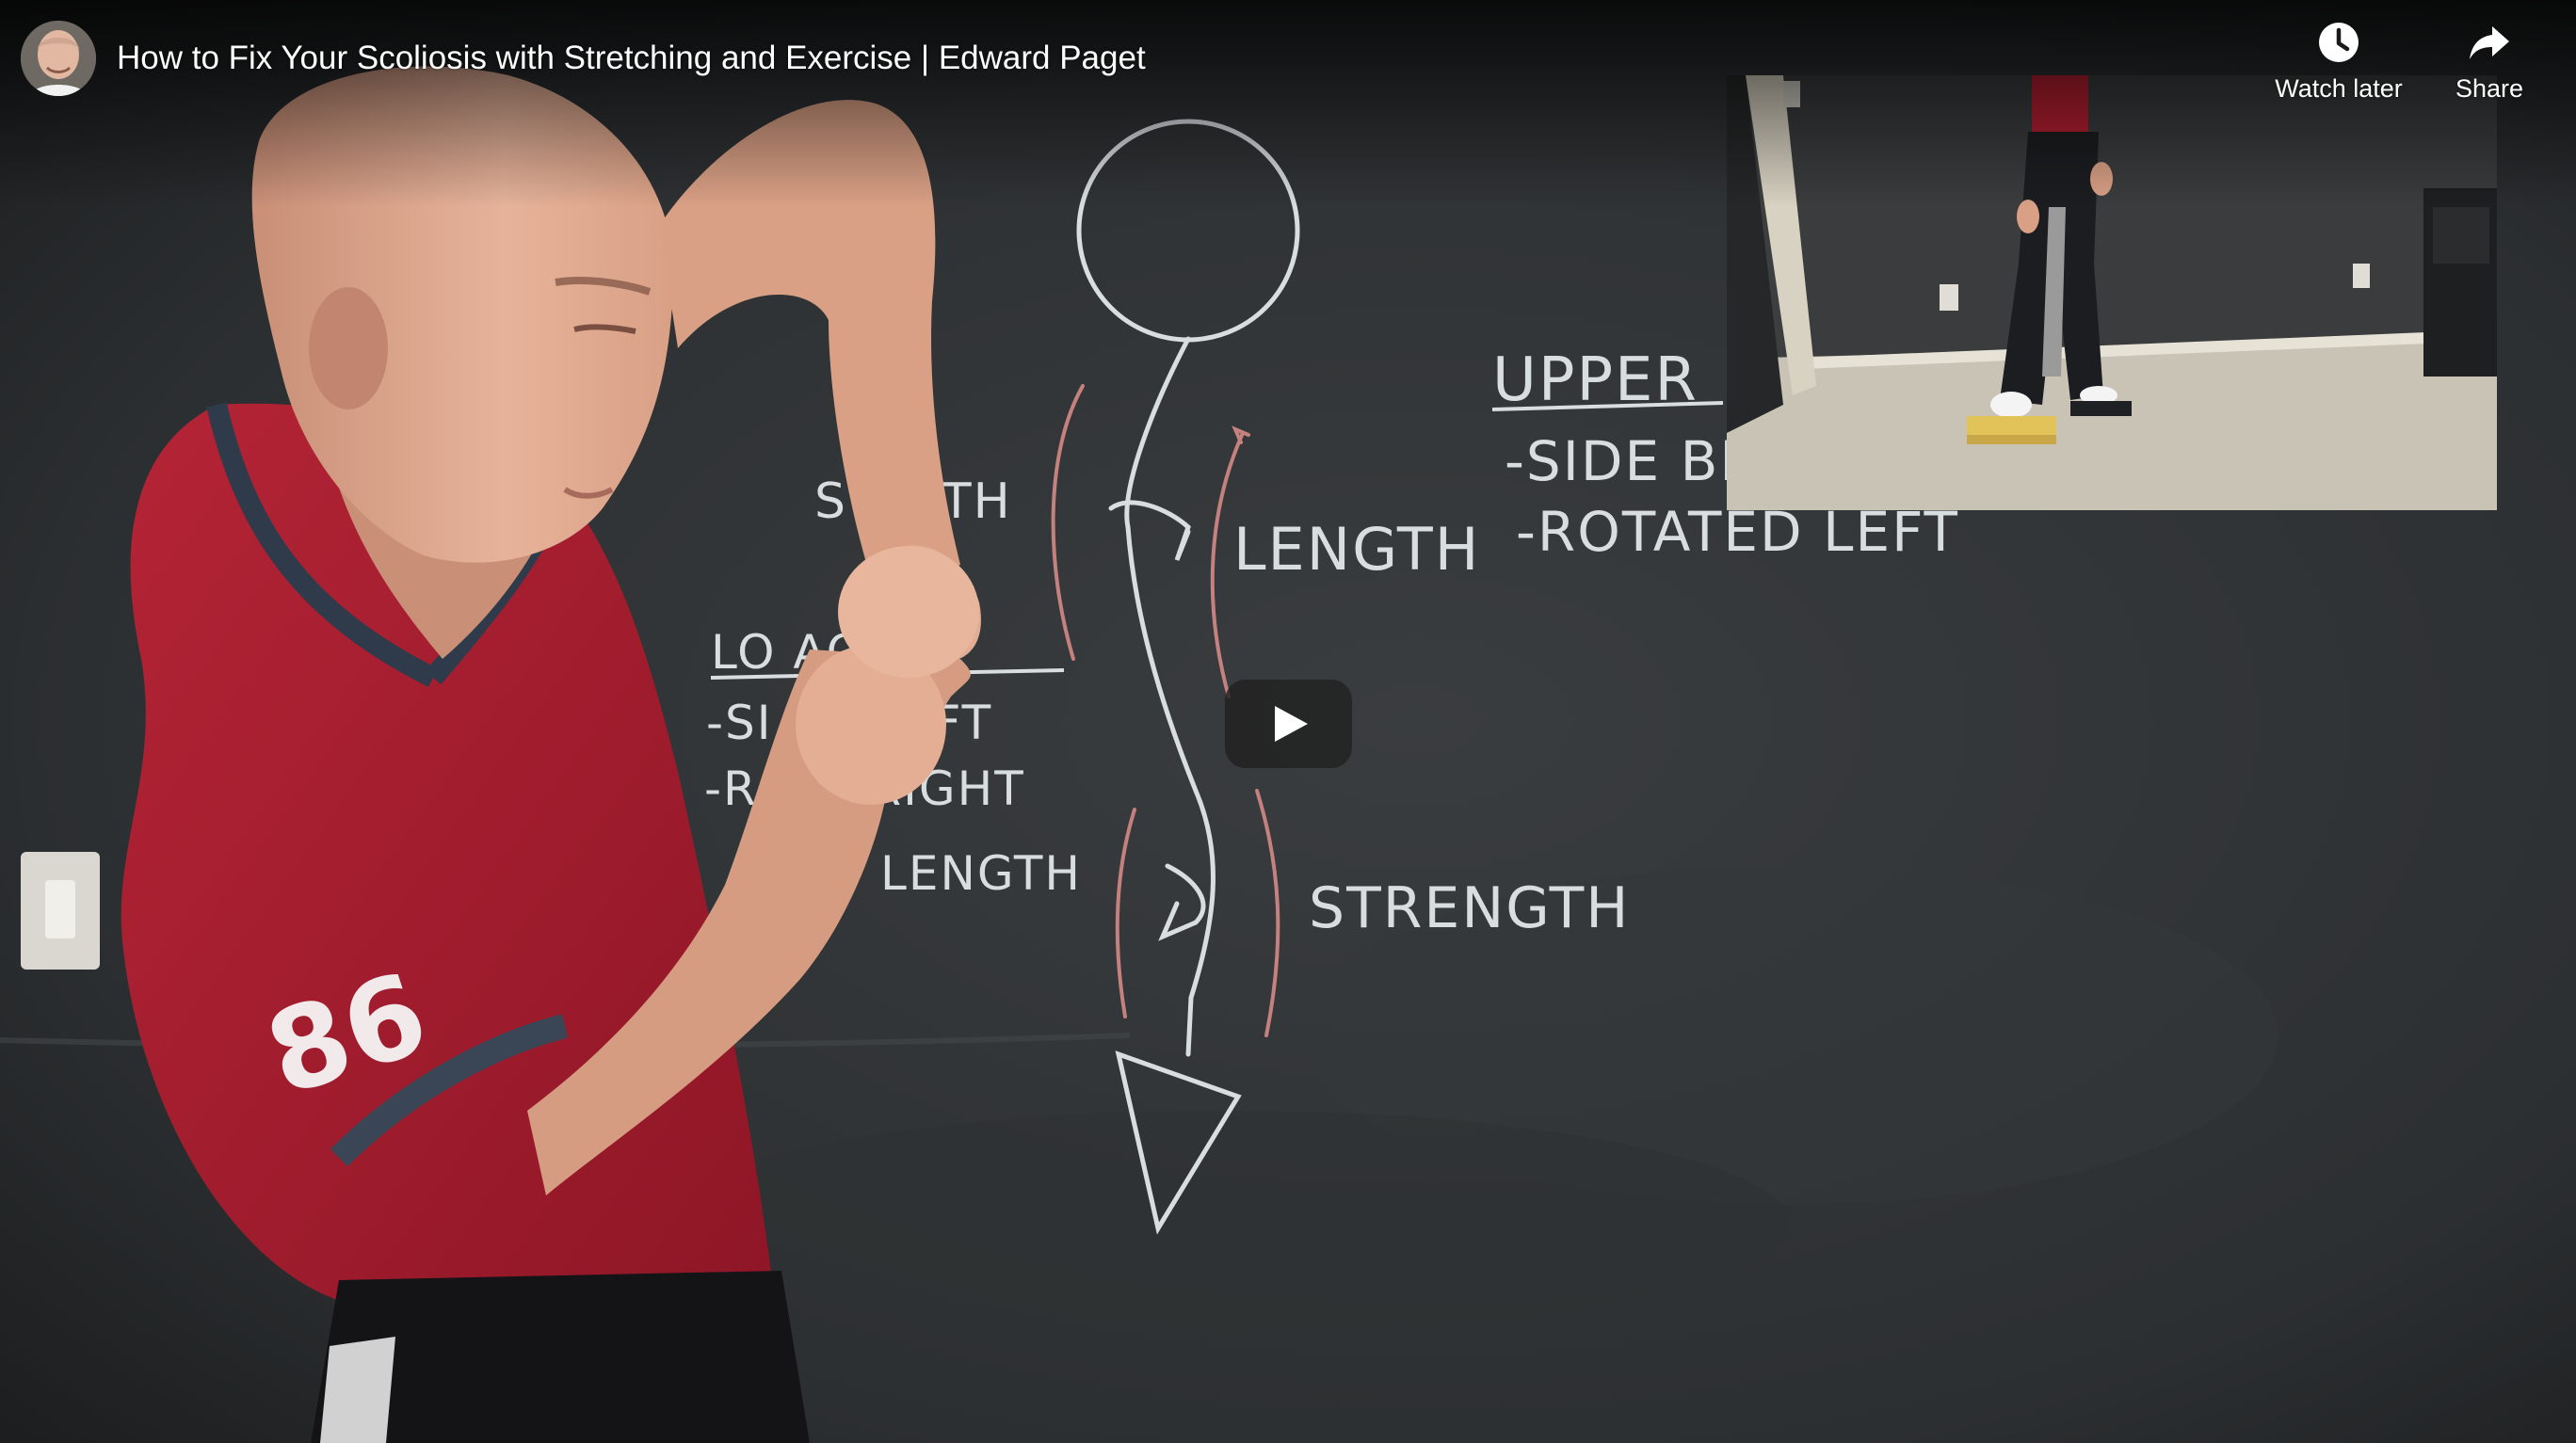 This screenshot has width=2576, height=1443. Describe the element at coordinates (1288, 103) in the screenshot. I see `top-gradient-overlay` at that location.